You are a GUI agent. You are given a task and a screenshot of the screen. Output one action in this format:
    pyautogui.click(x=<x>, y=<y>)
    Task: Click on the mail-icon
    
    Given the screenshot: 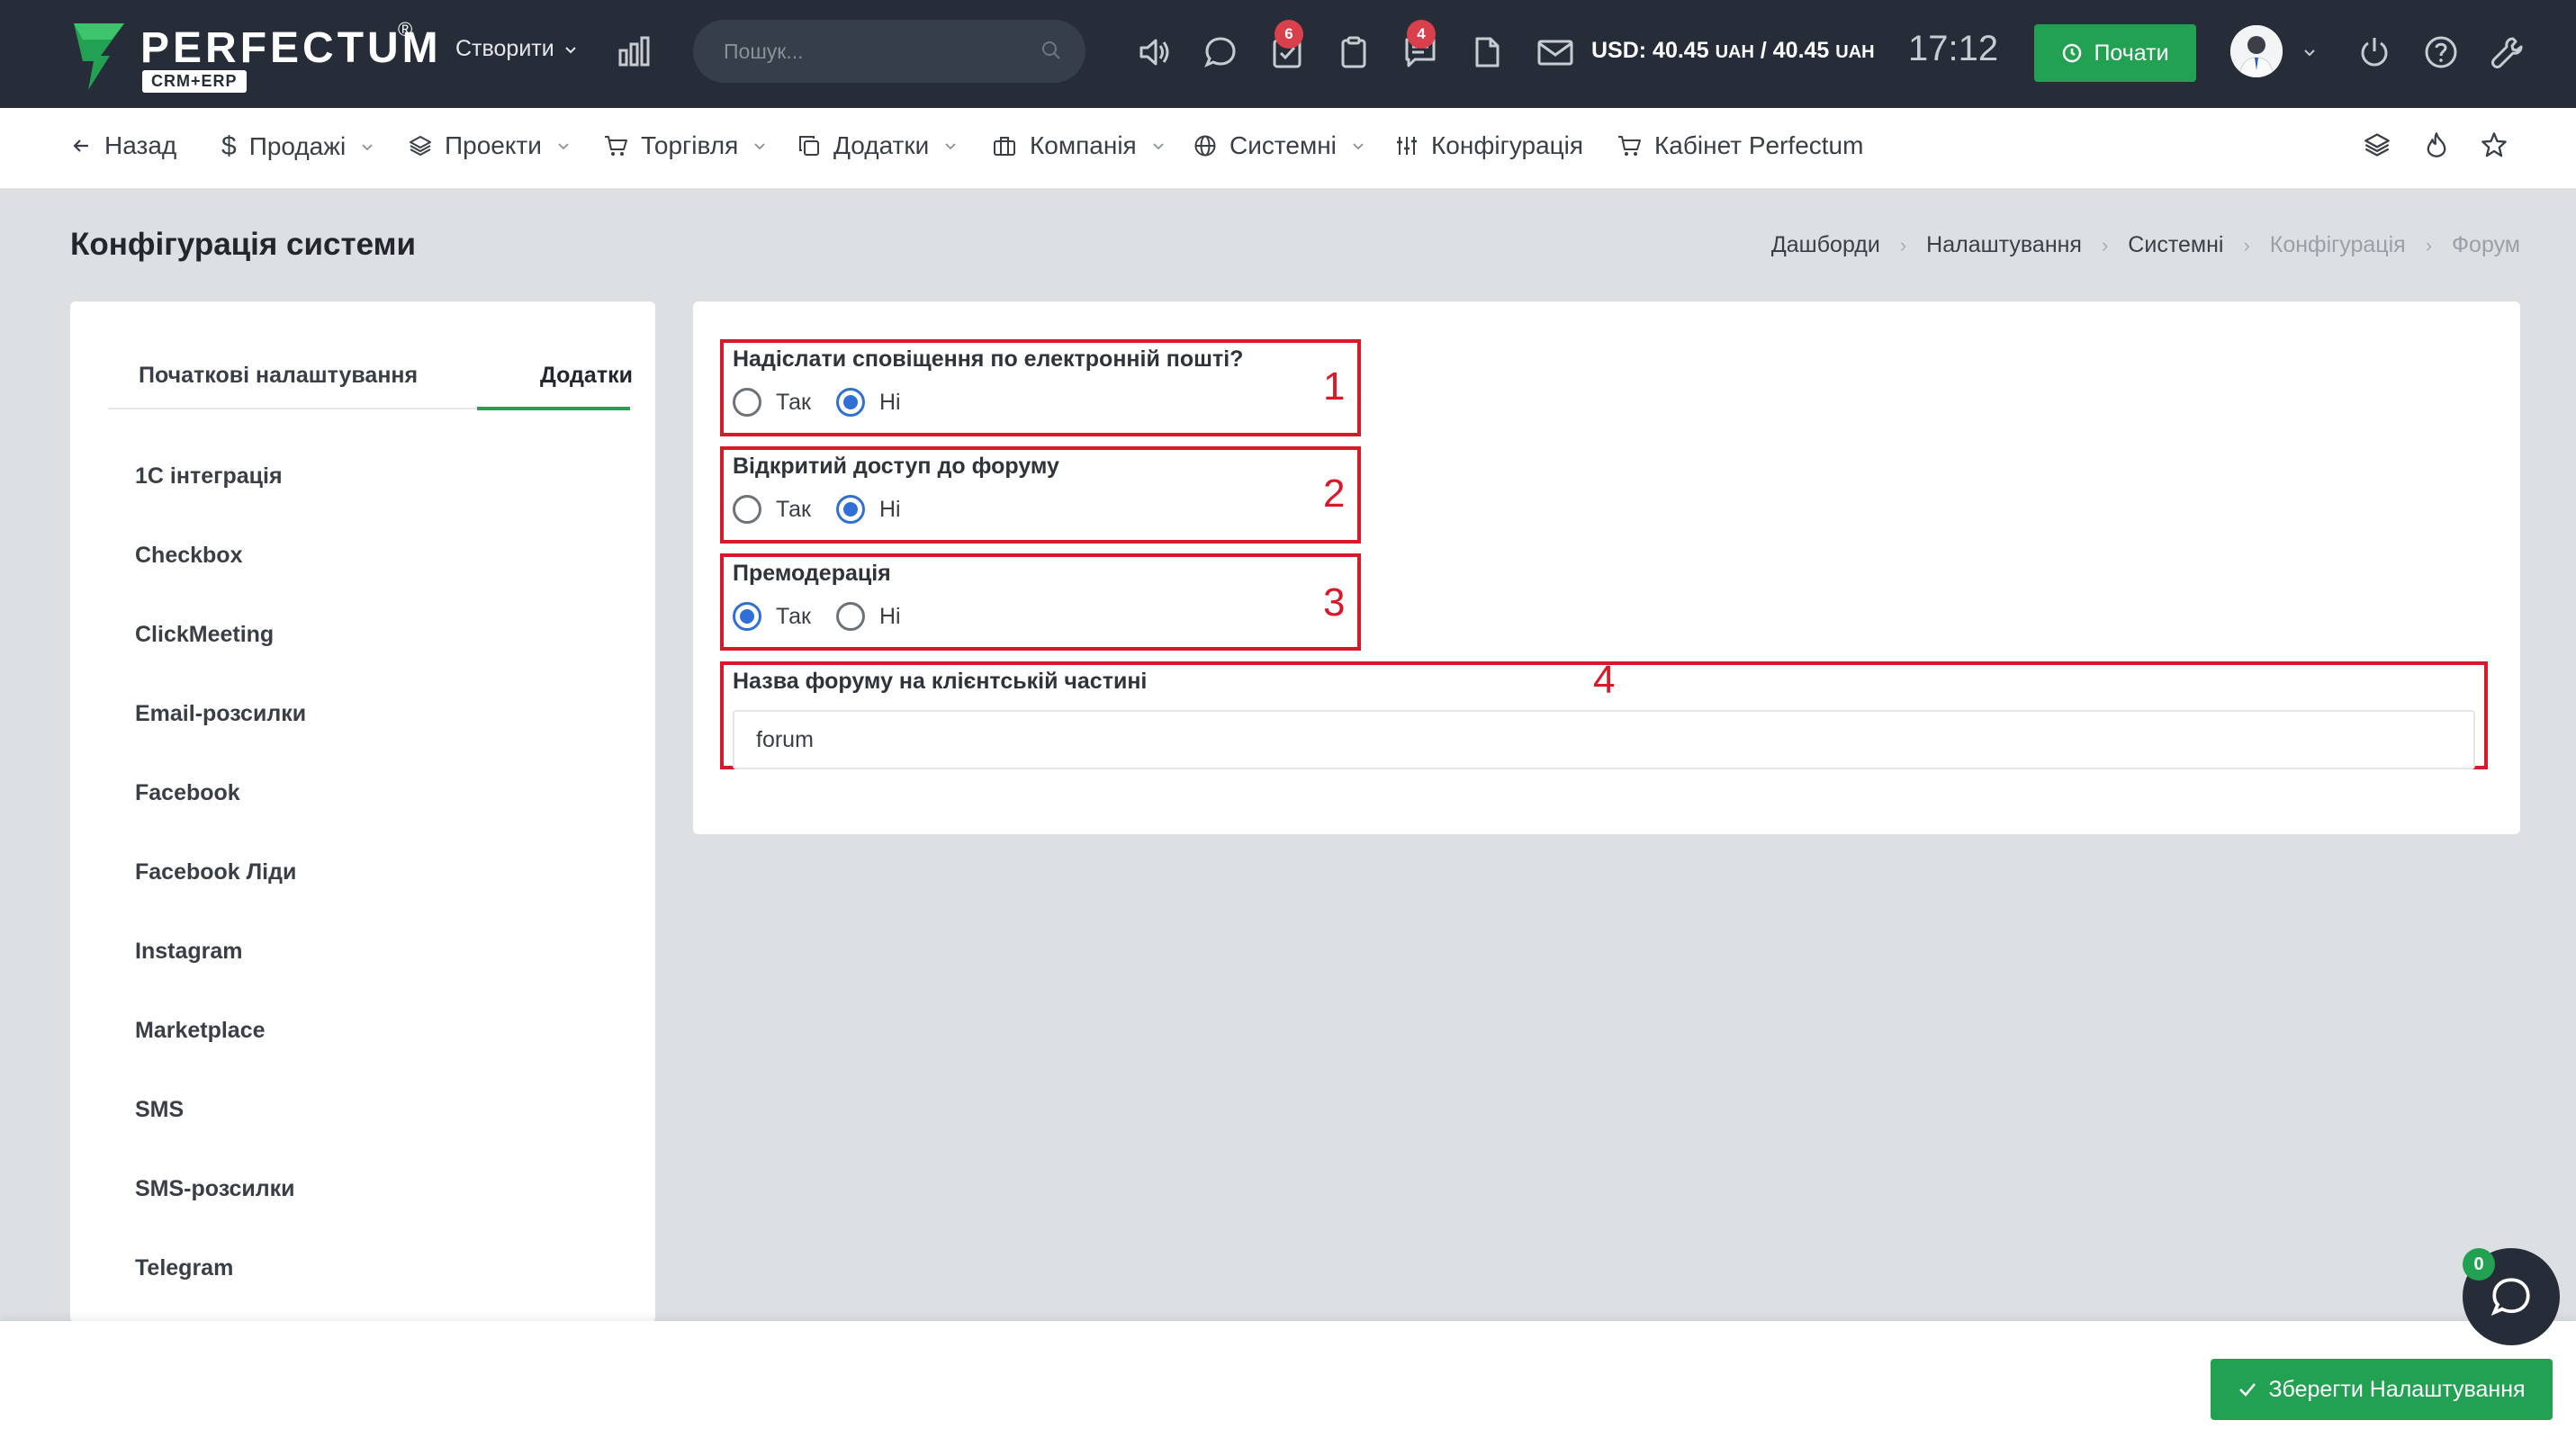 What is the action you would take?
    pyautogui.click(x=1556, y=52)
    